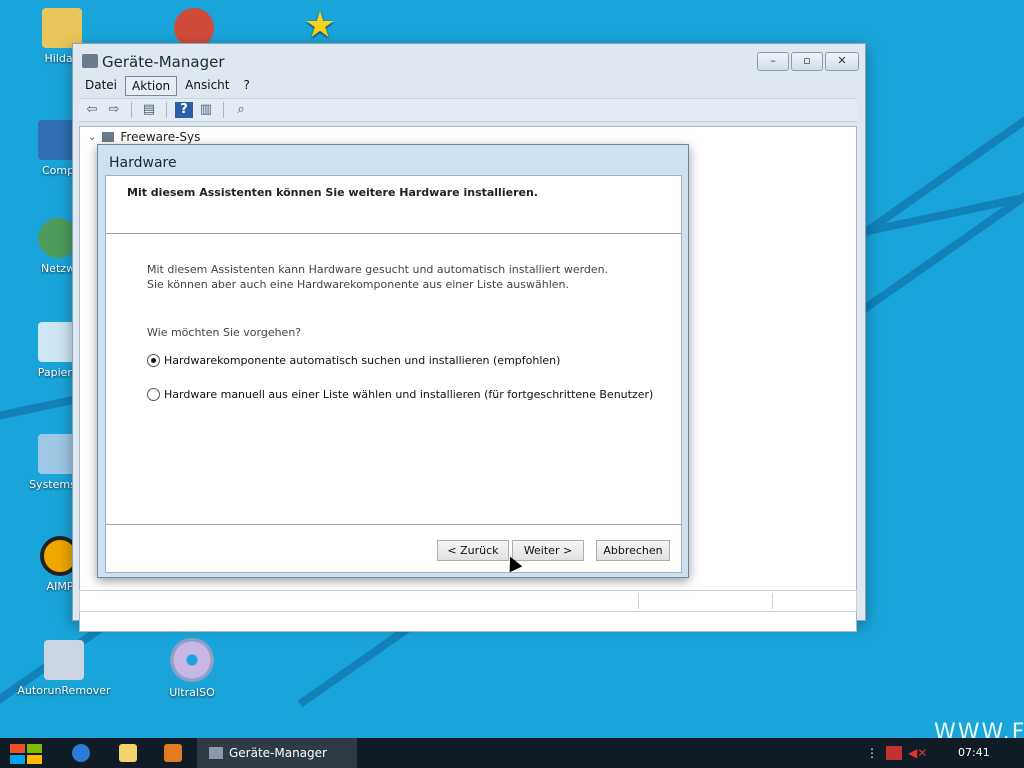 The width and height of the screenshot is (1024, 768). I want to click on window-title: Geräte-Manager, so click(163, 62).